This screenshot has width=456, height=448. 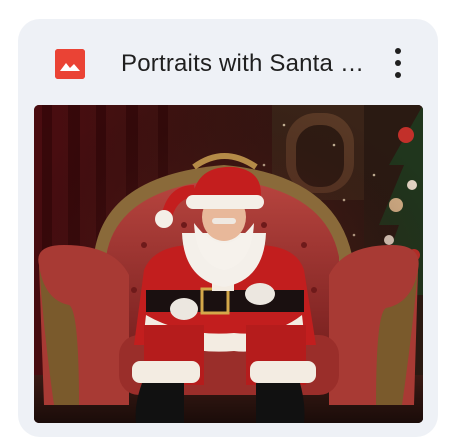 What do you see at coordinates (248, 64) in the screenshot?
I see `file-title: Portraits with Santa Claus` at bounding box center [248, 64].